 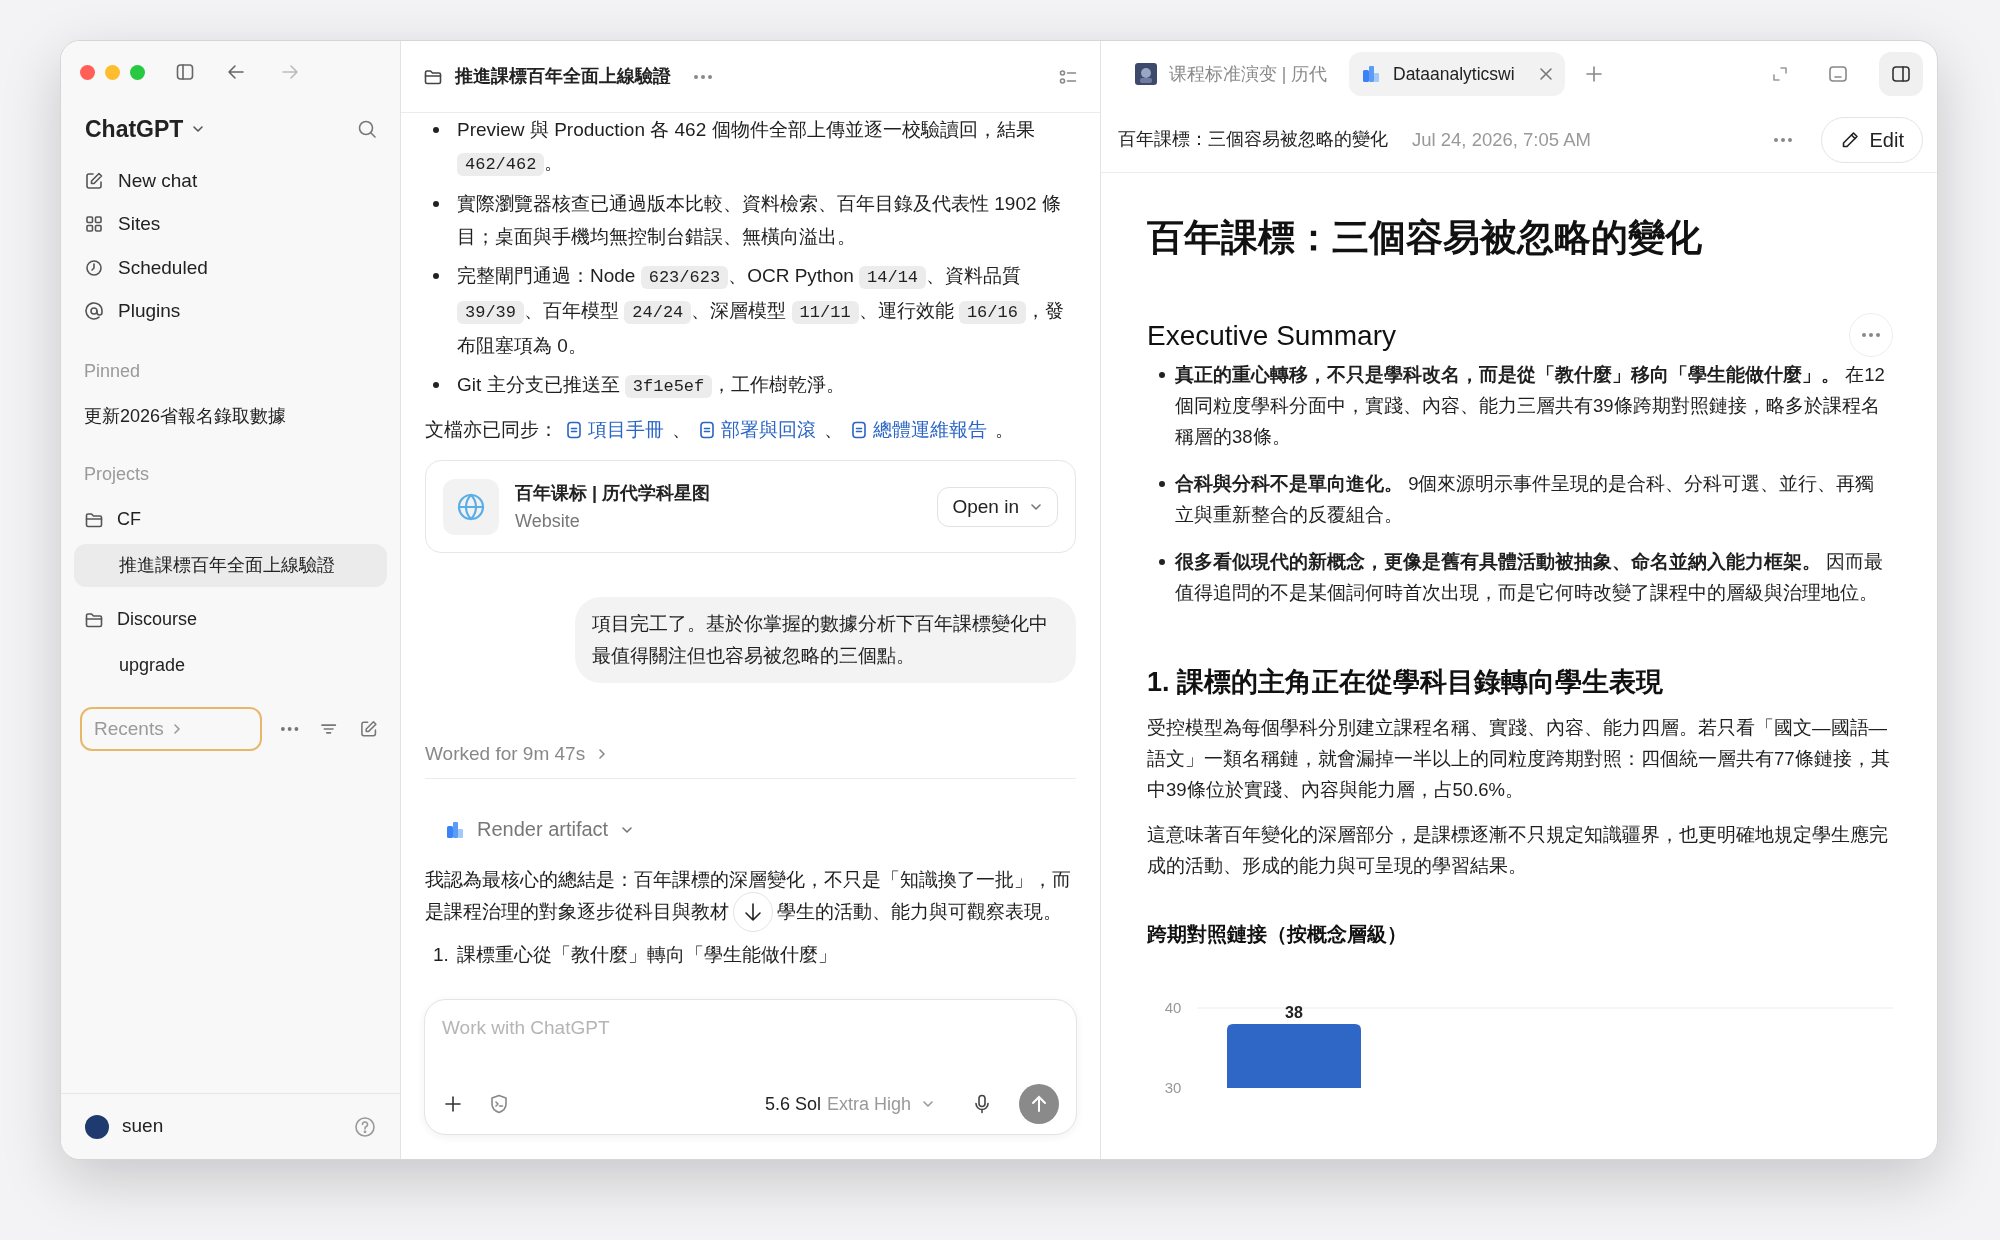 I want to click on nav-item: Sites, so click(x=230, y=224).